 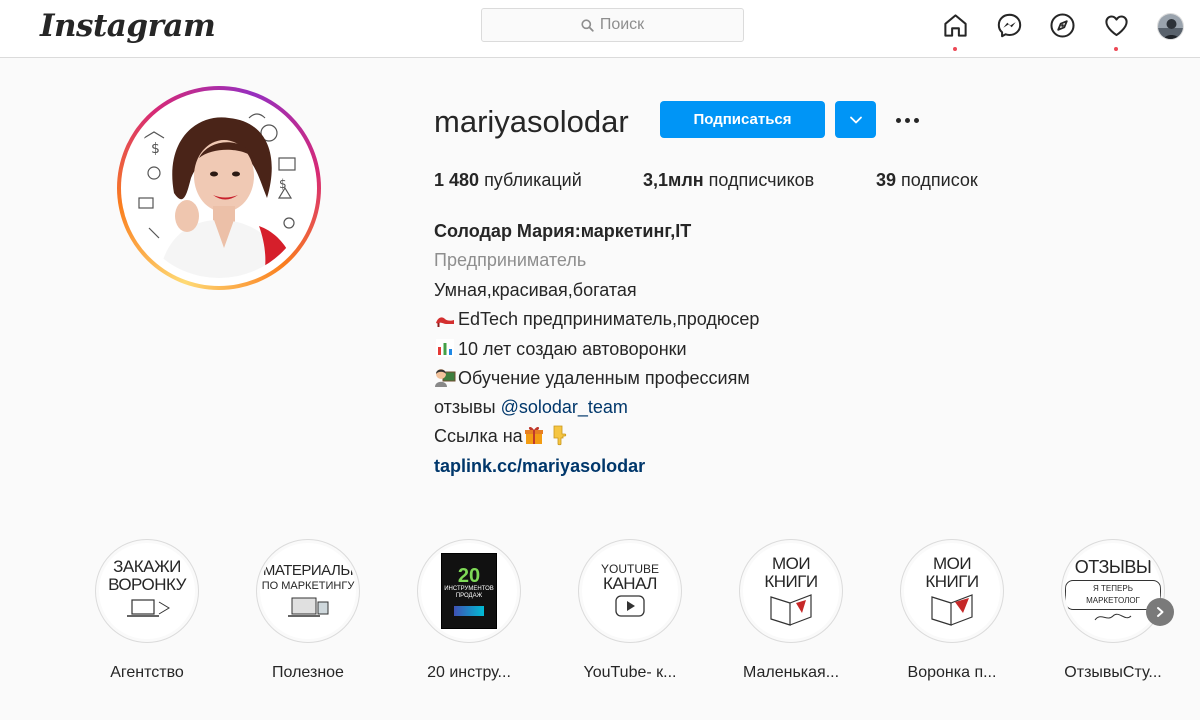 I want to click on bio-line-4: Обучение удаленным профессиям, so click(x=592, y=378).